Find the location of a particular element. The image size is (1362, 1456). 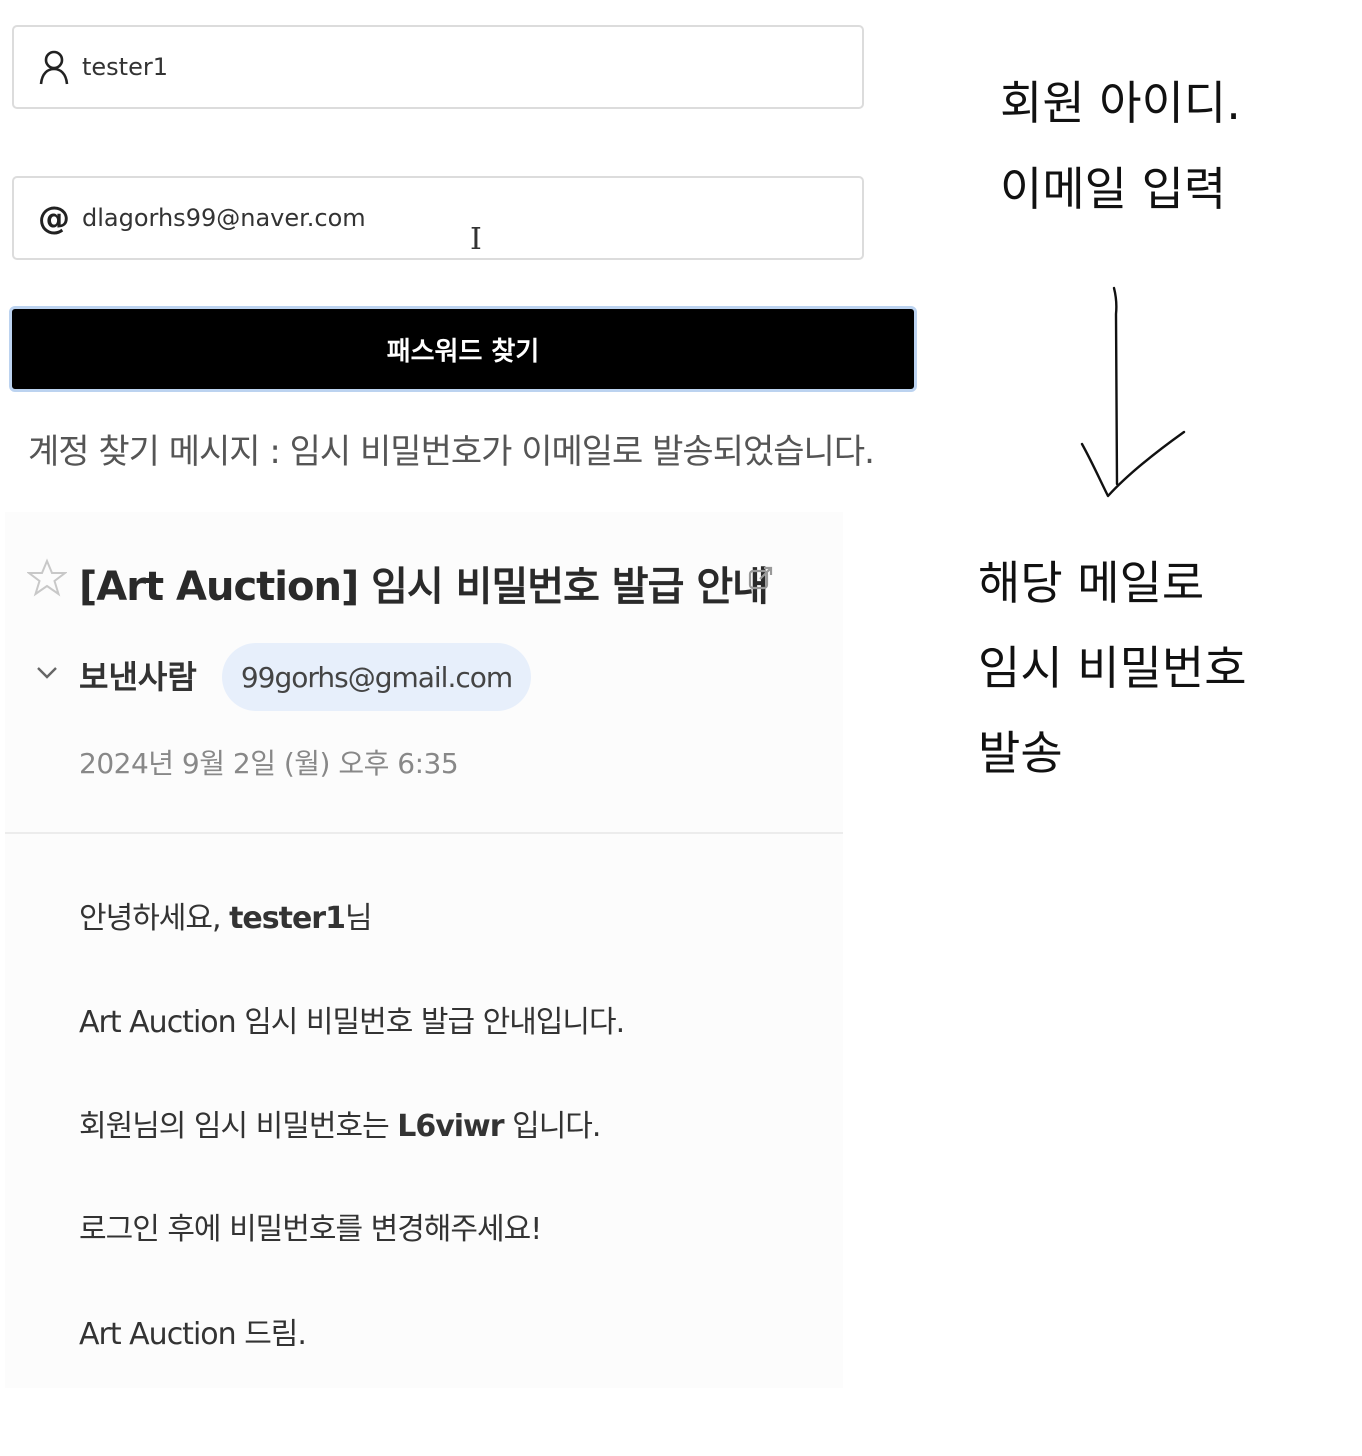

chevron-down-icon is located at coordinates (47, 672).